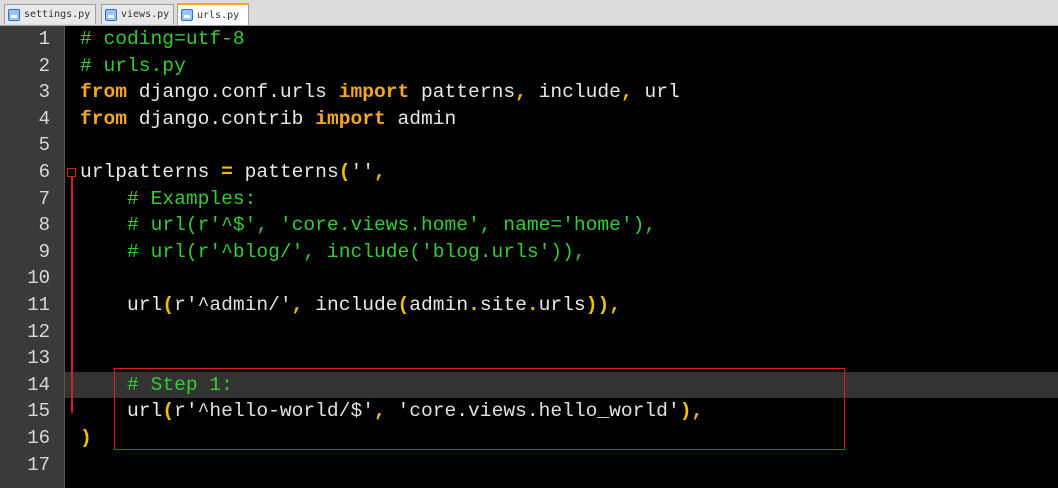 The height and width of the screenshot is (488, 1058). What do you see at coordinates (479, 409) in the screenshot?
I see `annotation-highlight-box` at bounding box center [479, 409].